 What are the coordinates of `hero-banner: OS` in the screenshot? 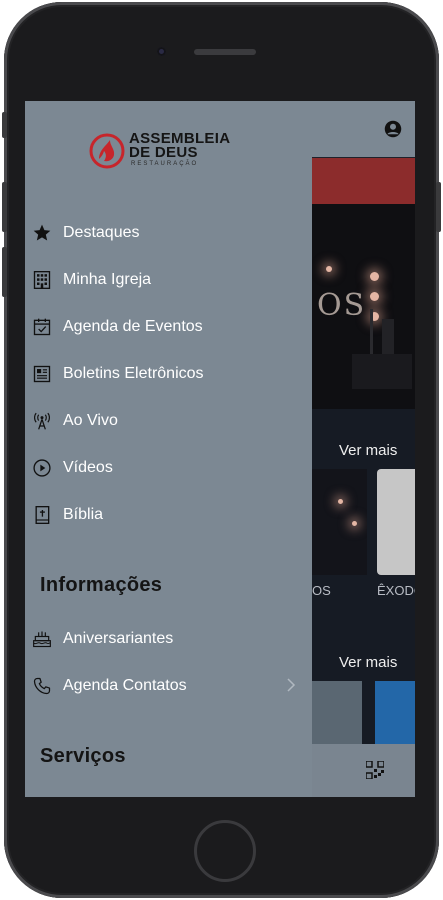 It's located at (363, 306).